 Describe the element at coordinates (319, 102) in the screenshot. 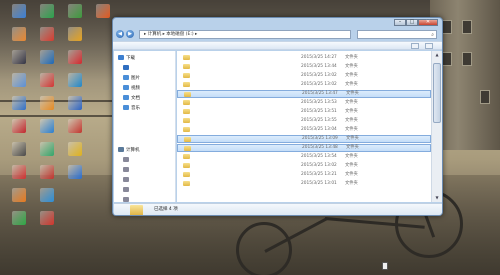

I see `file-modified-date: 2015/3/25 13:53` at that location.